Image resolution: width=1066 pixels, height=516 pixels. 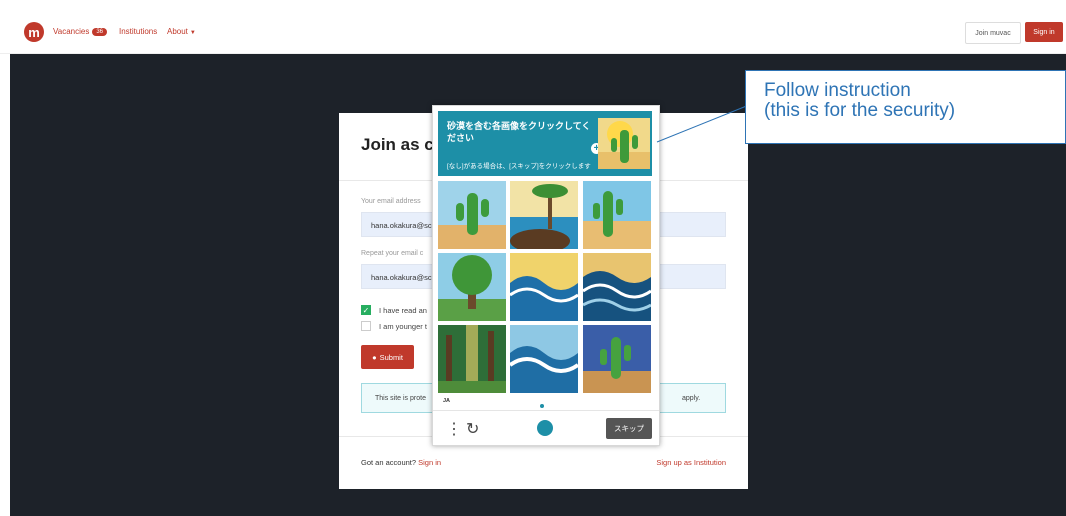 What do you see at coordinates (397, 144) in the screenshot?
I see `page-title: Join as c` at bounding box center [397, 144].